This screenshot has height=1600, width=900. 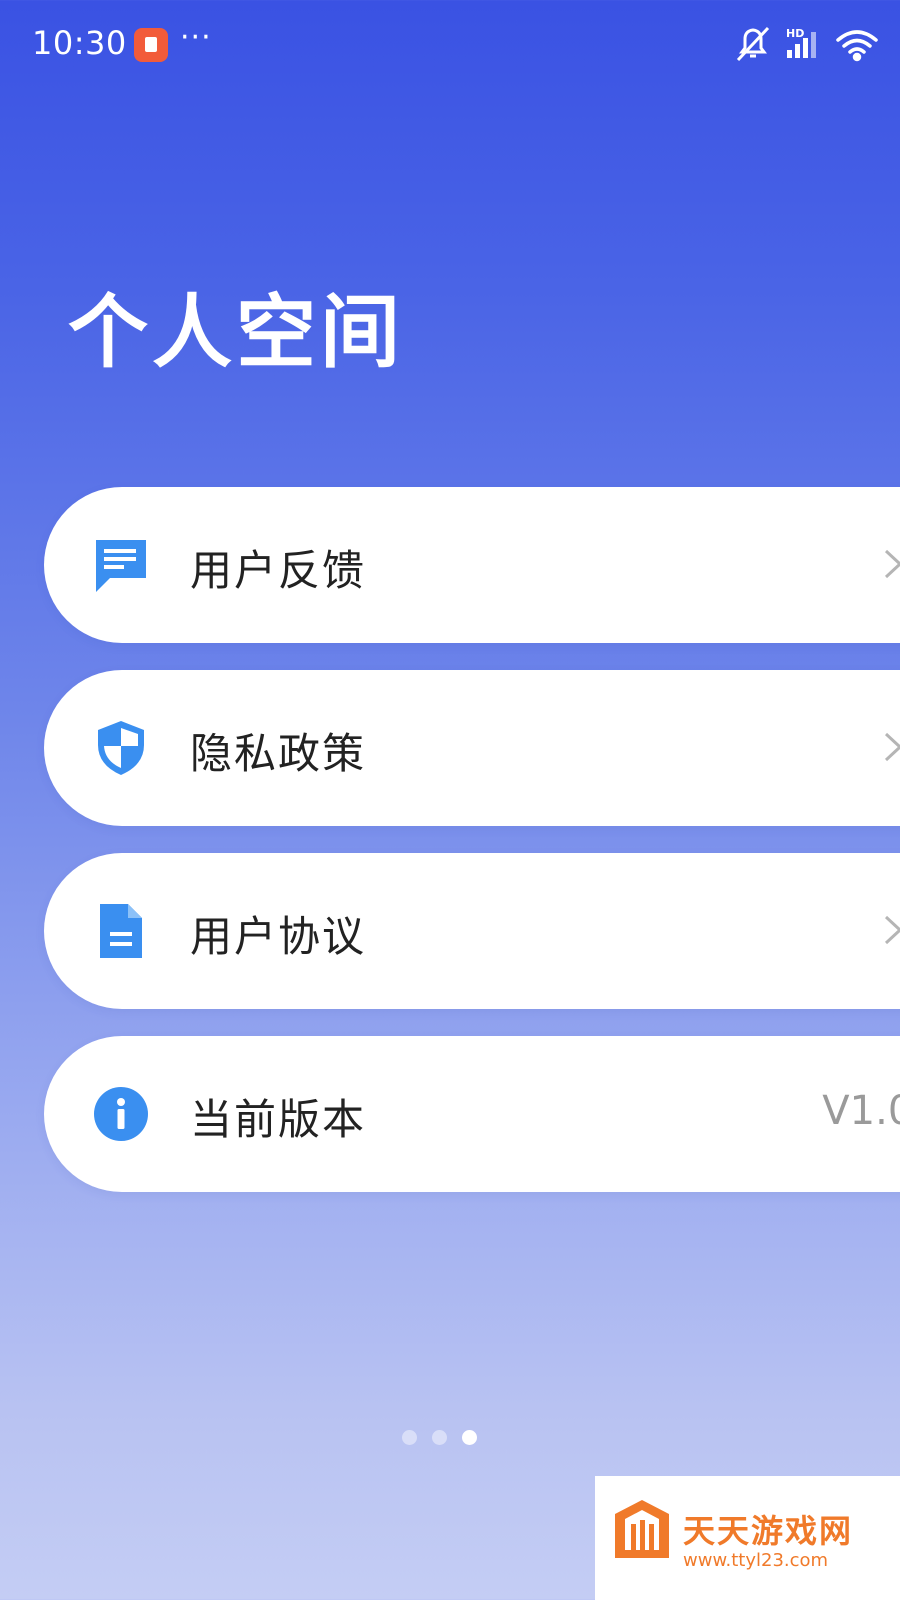 I want to click on hd-label: HD, so click(x=795, y=33).